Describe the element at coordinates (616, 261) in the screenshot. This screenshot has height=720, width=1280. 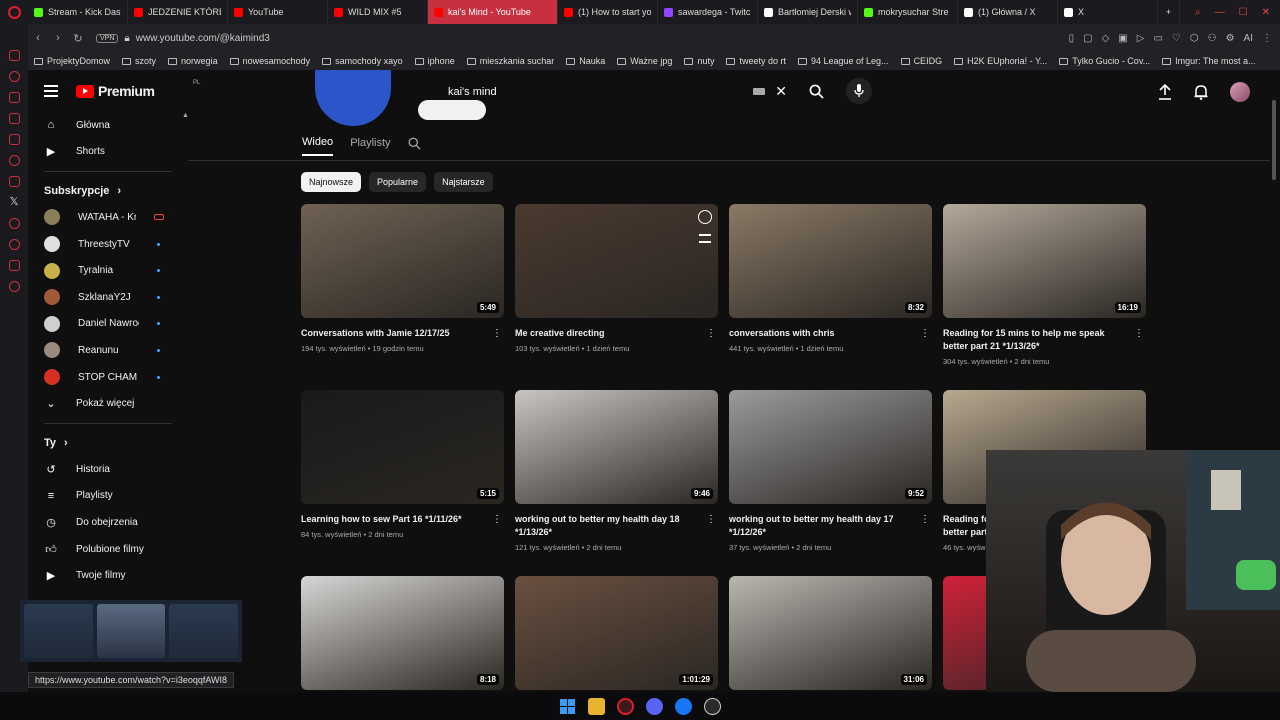
I see `video-thumbnail` at that location.